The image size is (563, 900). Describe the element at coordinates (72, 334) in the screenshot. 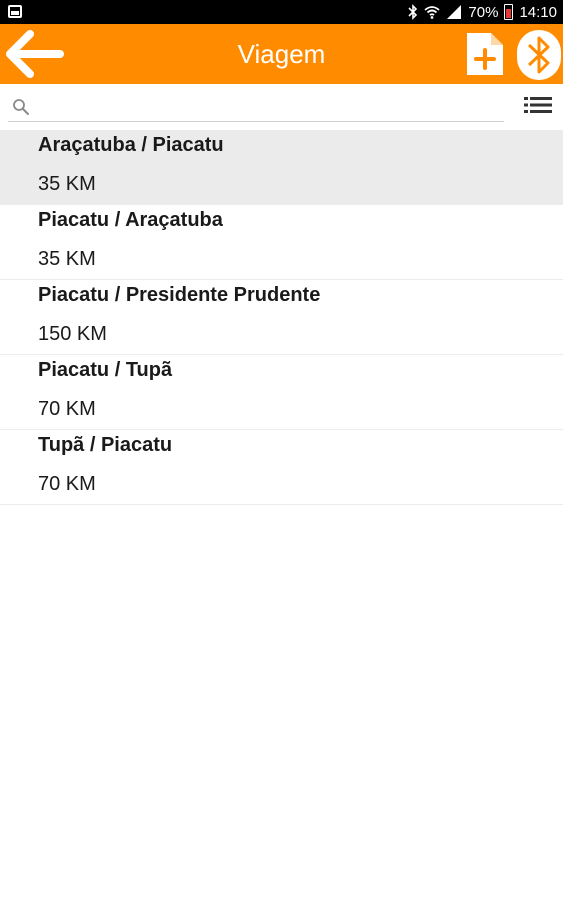

I see `trip-distance: 150 KM` at that location.